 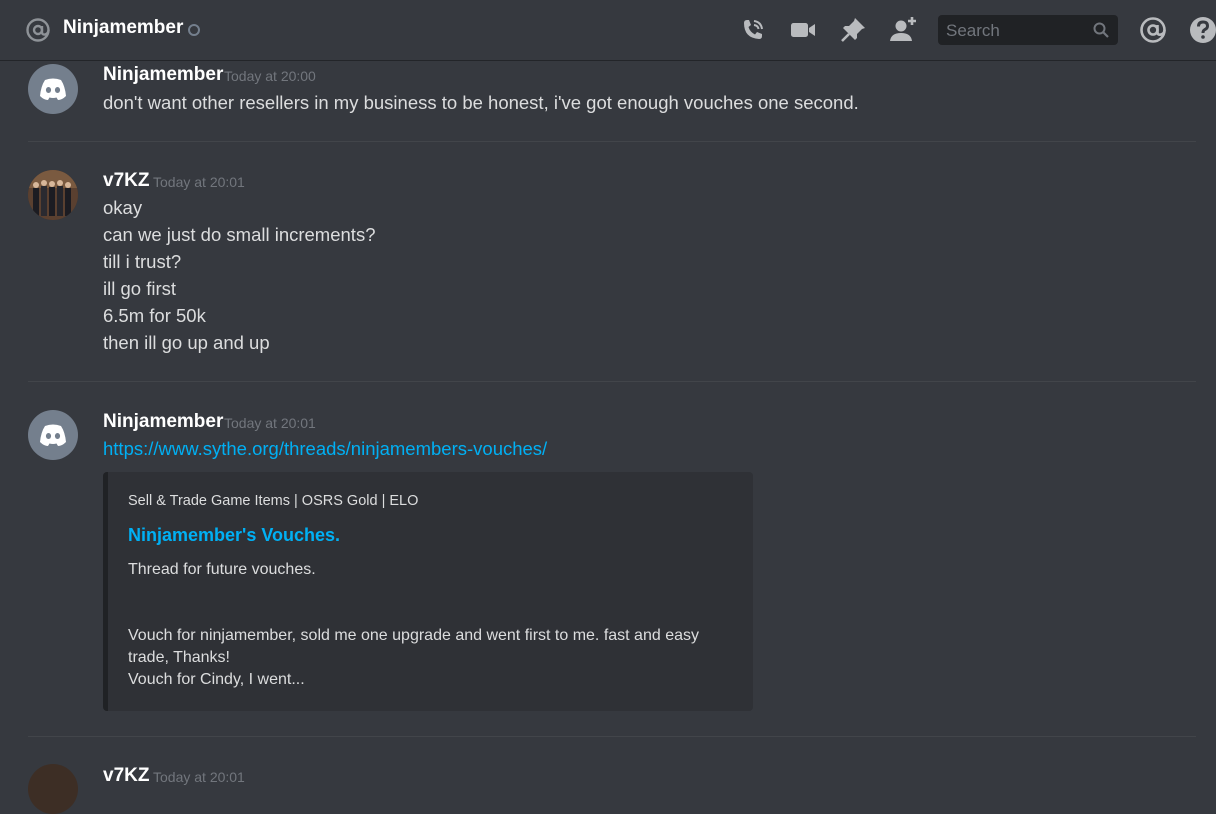 What do you see at coordinates (179, 657) in the screenshot?
I see `embed-description: trade, Thanks!` at bounding box center [179, 657].